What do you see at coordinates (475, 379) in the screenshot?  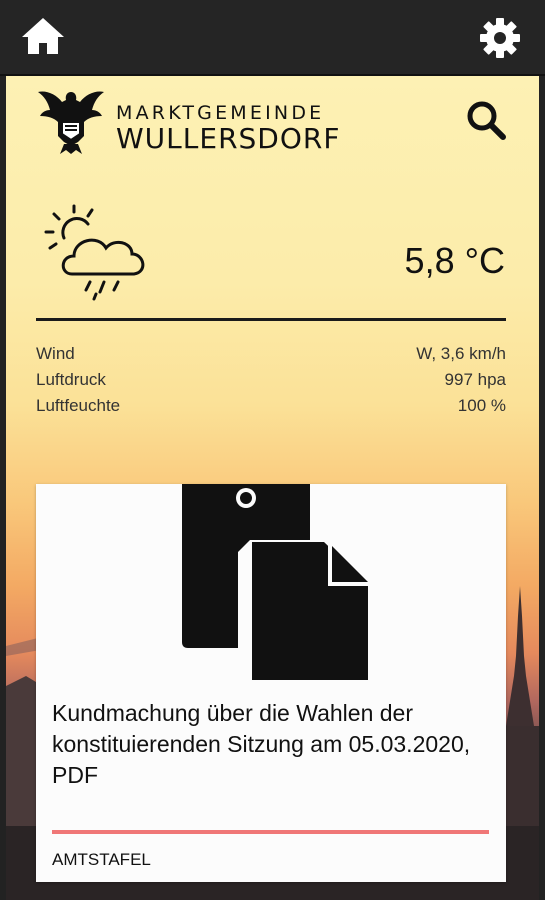 I see `weather-detail-value: 997 hpa` at bounding box center [475, 379].